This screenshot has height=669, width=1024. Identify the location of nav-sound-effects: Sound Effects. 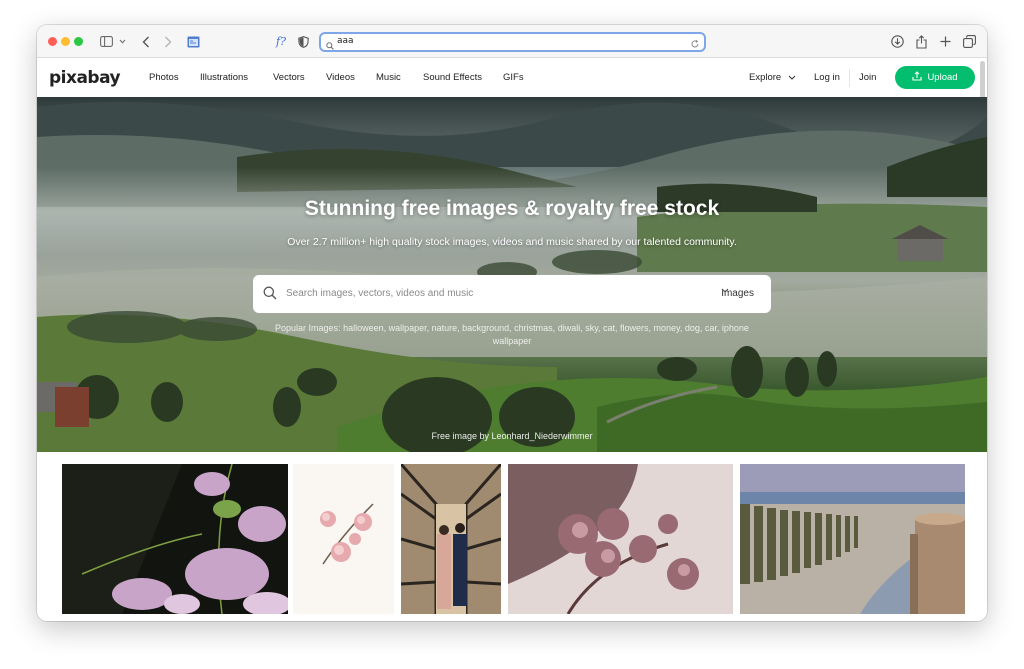
(452, 77).